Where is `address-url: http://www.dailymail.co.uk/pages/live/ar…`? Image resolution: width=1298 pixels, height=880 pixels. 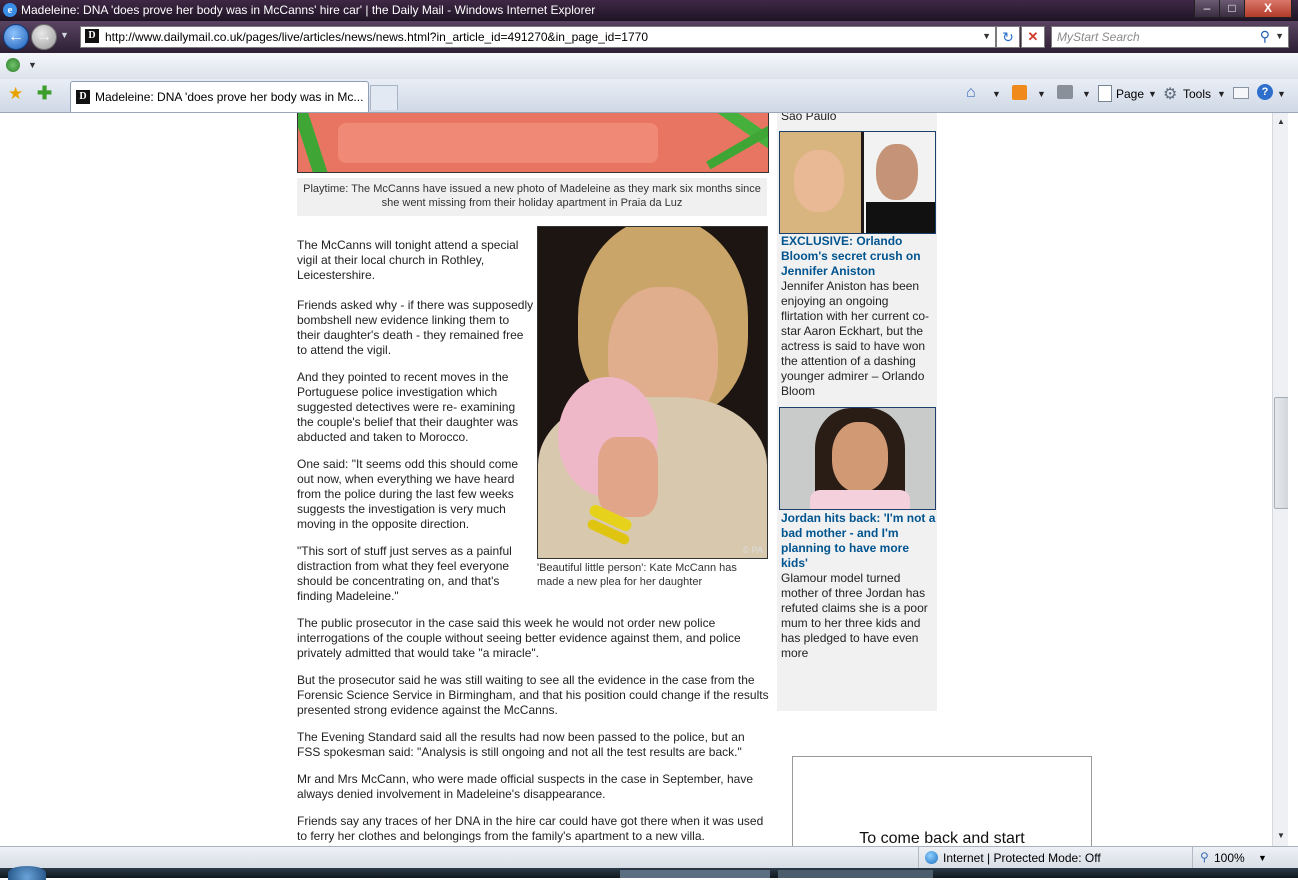
address-url: http://www.dailymail.co.uk/pages/live/ar… is located at coordinates (376, 37).